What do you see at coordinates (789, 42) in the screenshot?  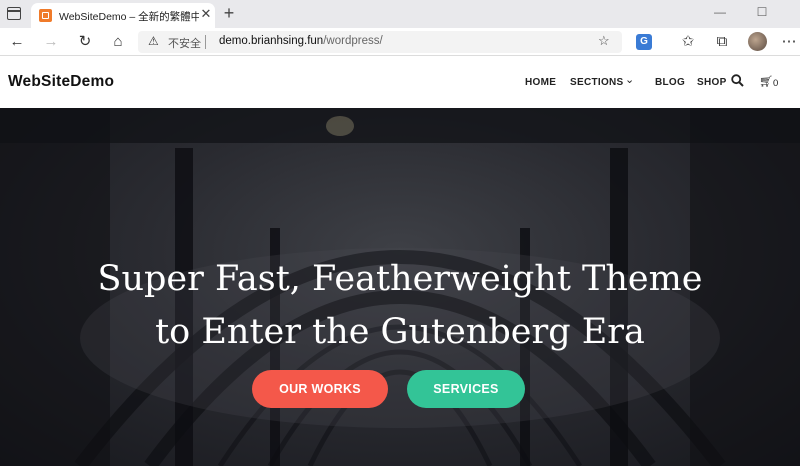 I see `more-icon: ⋯` at bounding box center [789, 42].